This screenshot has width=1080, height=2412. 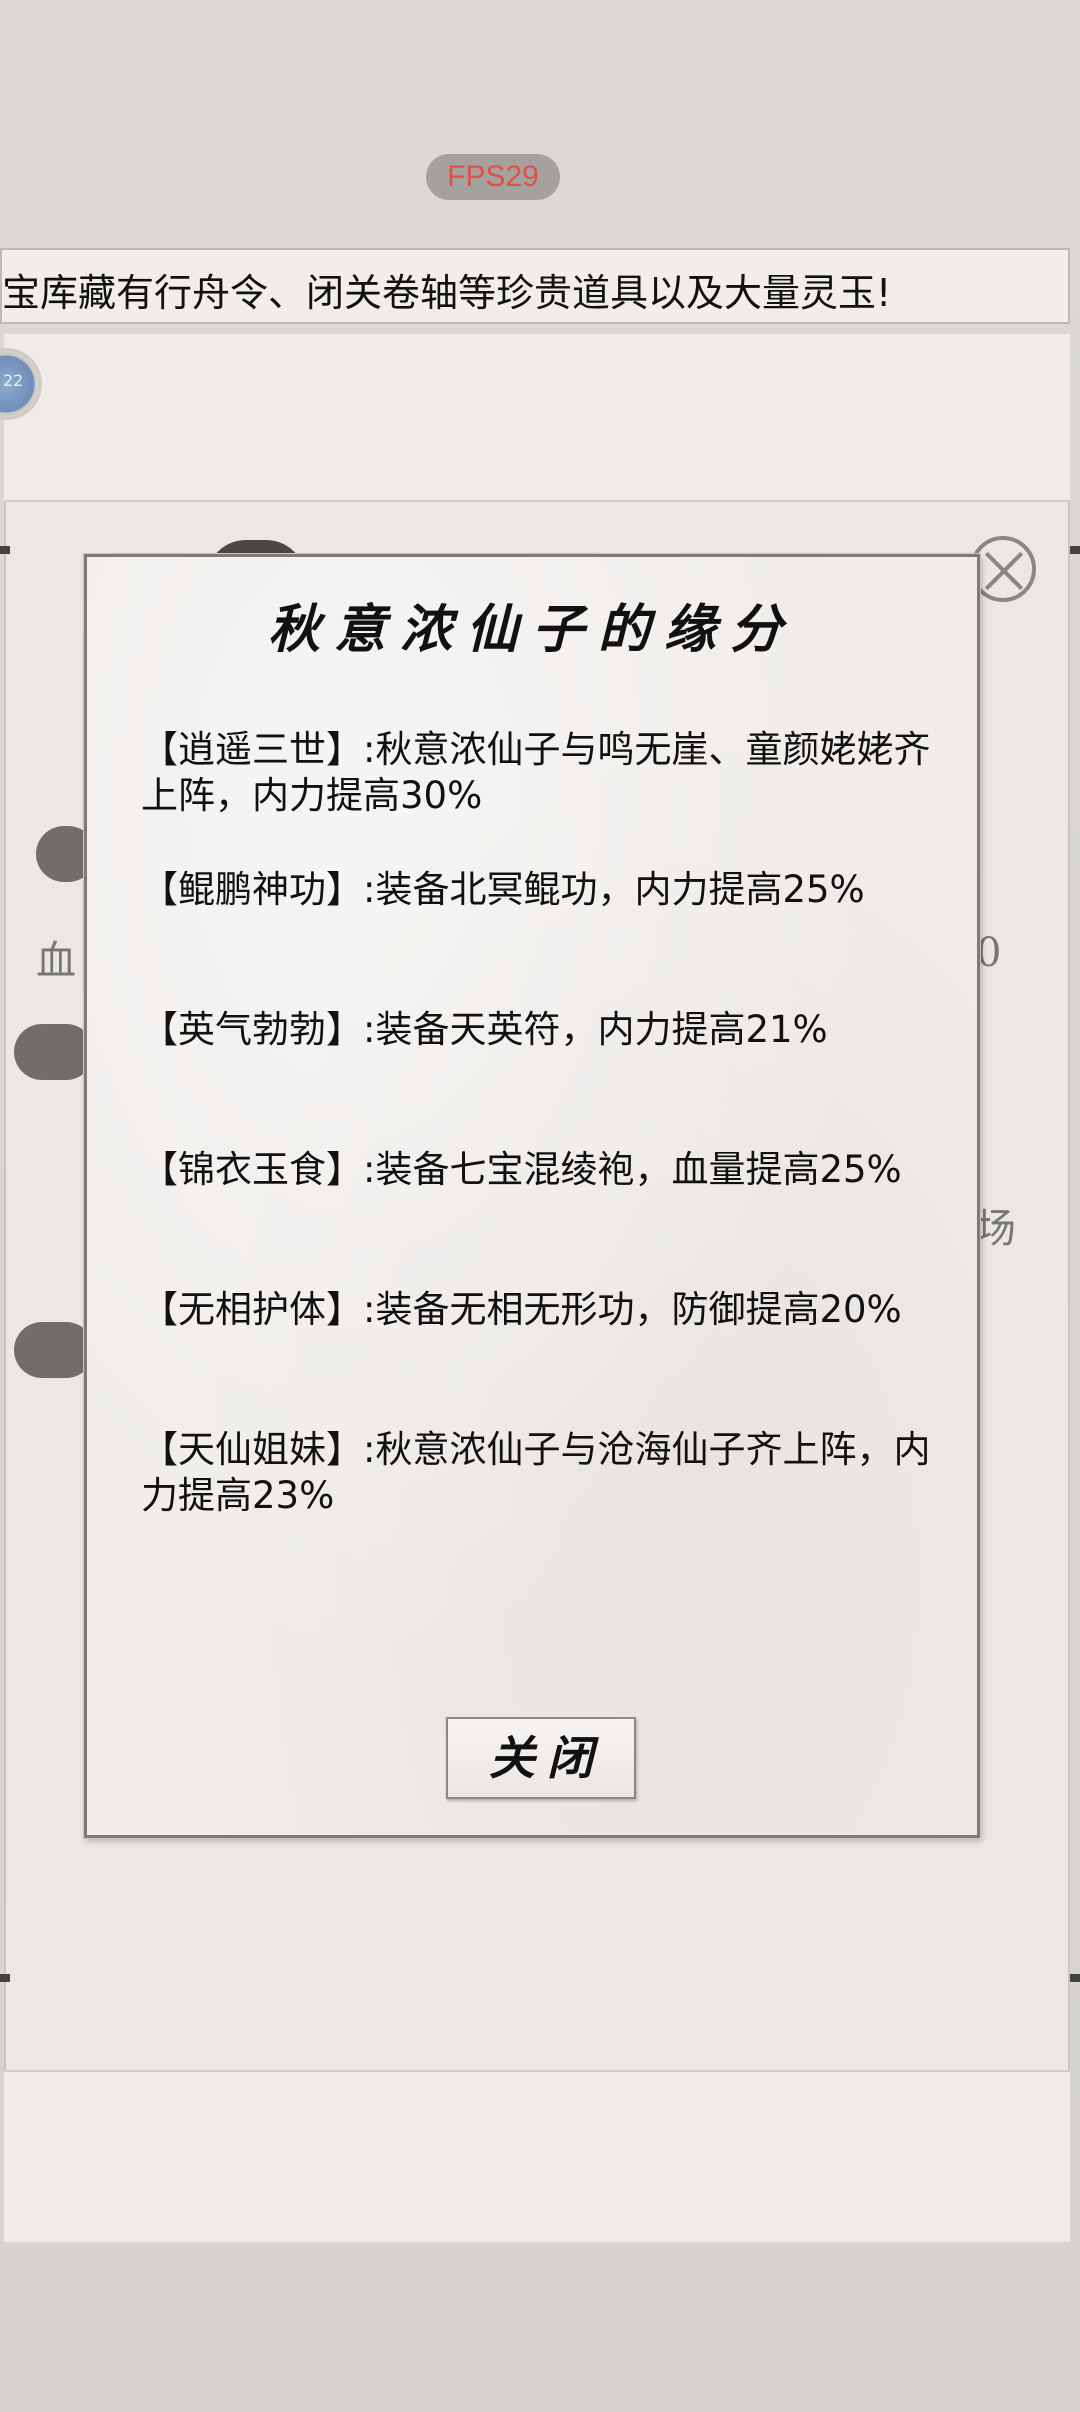 What do you see at coordinates (503, 889) in the screenshot?
I see `bond-item: 【鲲鹏神功】:装备北冥鲲功，内力提高25%` at bounding box center [503, 889].